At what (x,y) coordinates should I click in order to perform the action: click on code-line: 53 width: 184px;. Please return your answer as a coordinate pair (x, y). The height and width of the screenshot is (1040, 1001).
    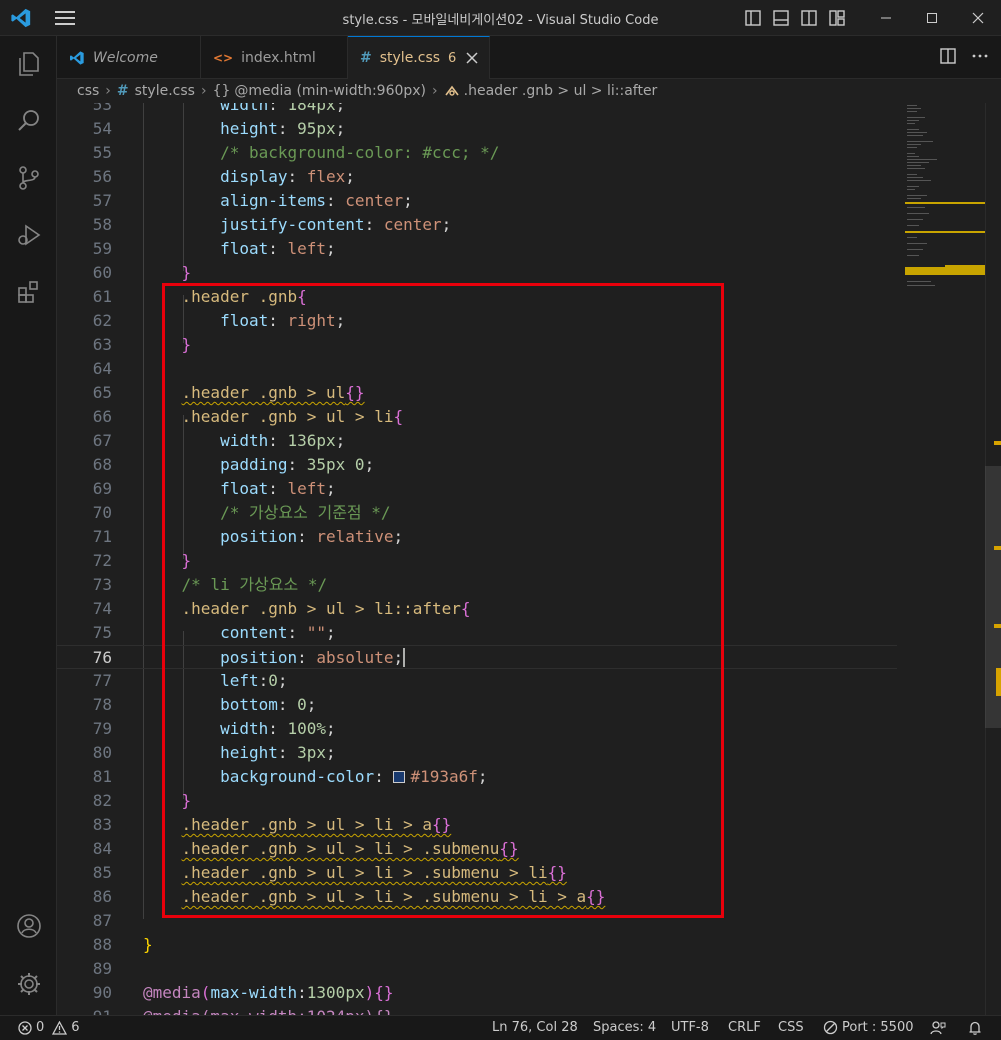
    Looking at the image, I should click on (477, 110).